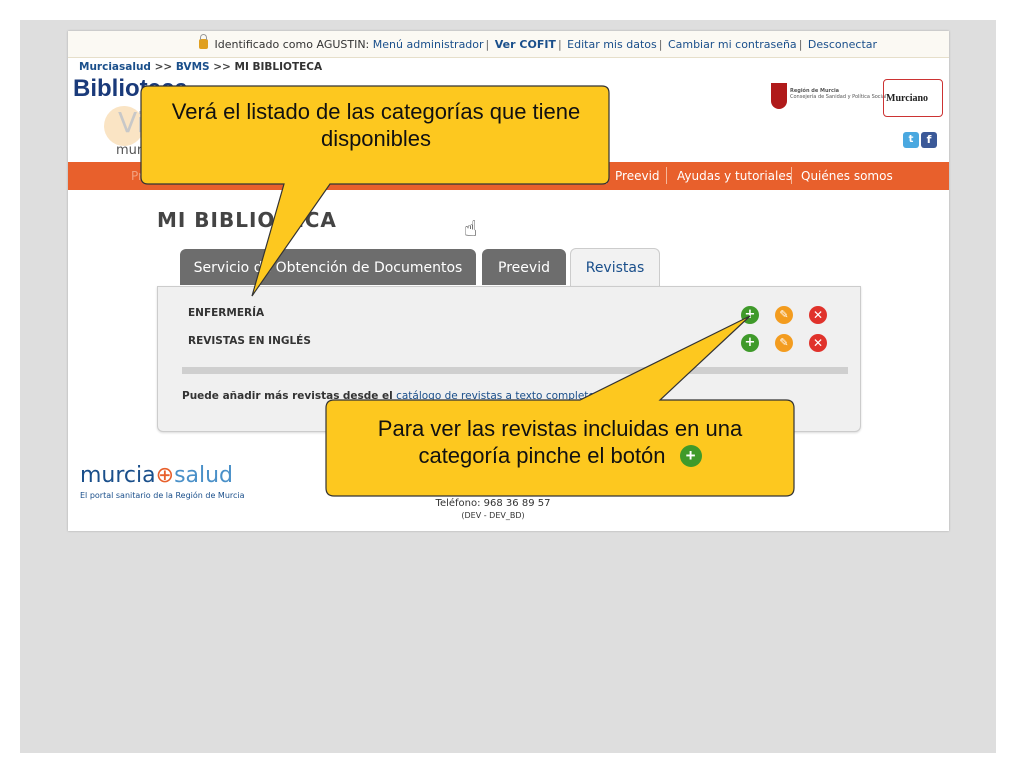 The height and width of the screenshot is (768, 1024). What do you see at coordinates (493, 515) in the screenshot?
I see `footer-dev: (DEV - DEV_BD)` at bounding box center [493, 515].